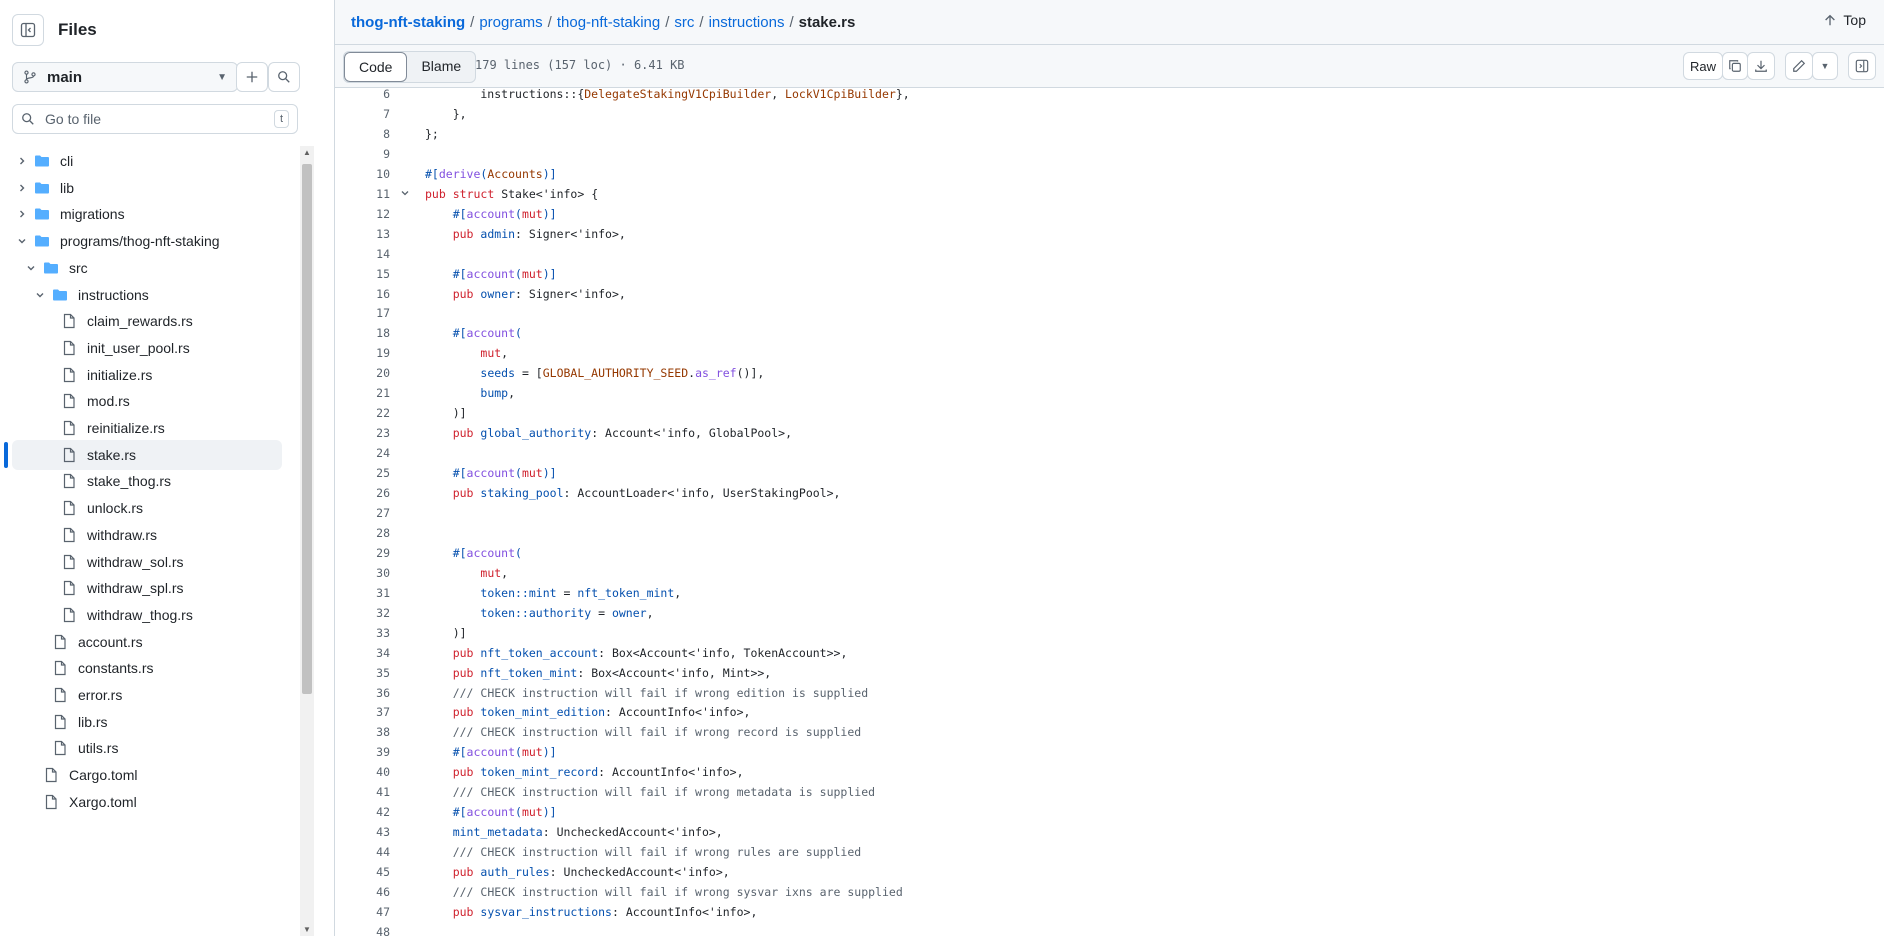  I want to click on line-number: 15, so click(362, 274).